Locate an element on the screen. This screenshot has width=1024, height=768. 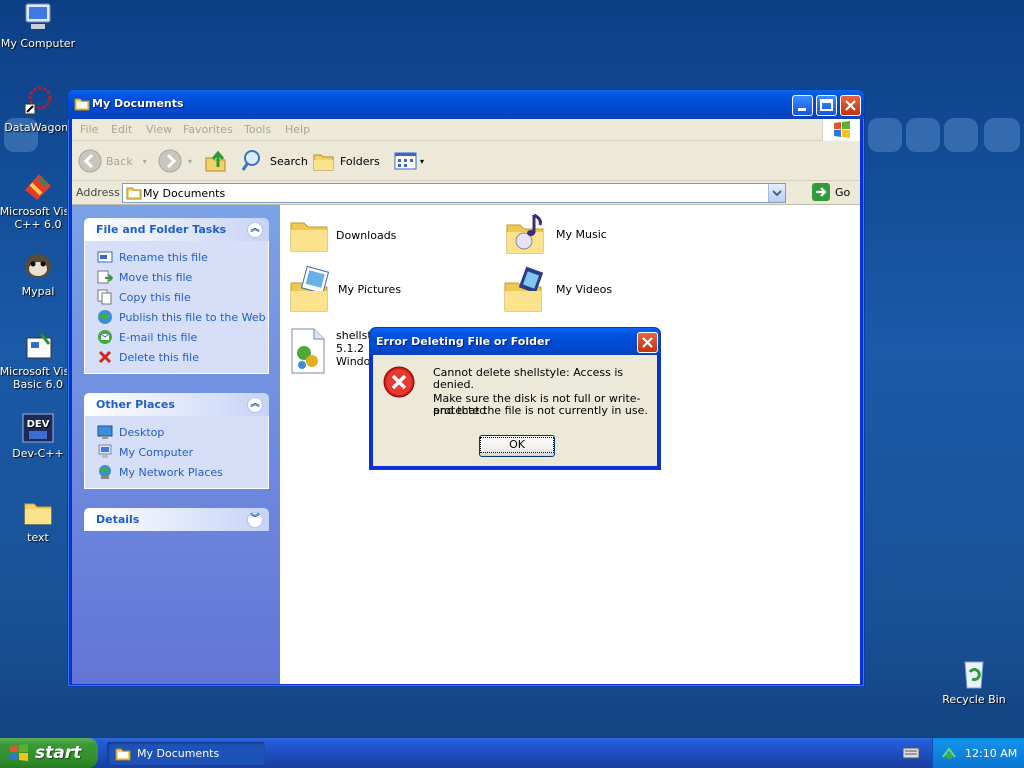
folders-button: Folders is located at coordinates (346, 161).